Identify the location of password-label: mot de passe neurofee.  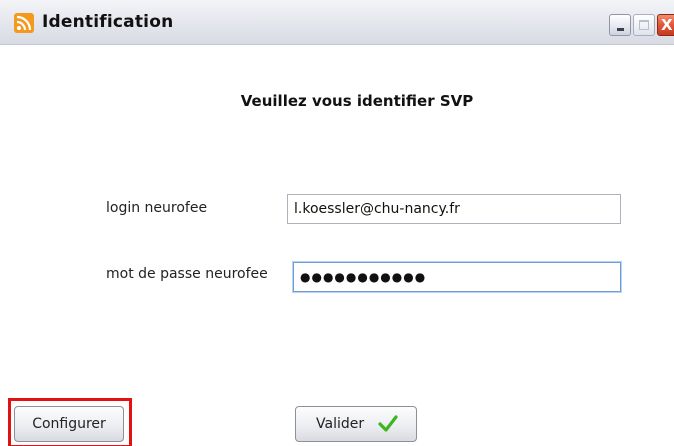
(187, 274).